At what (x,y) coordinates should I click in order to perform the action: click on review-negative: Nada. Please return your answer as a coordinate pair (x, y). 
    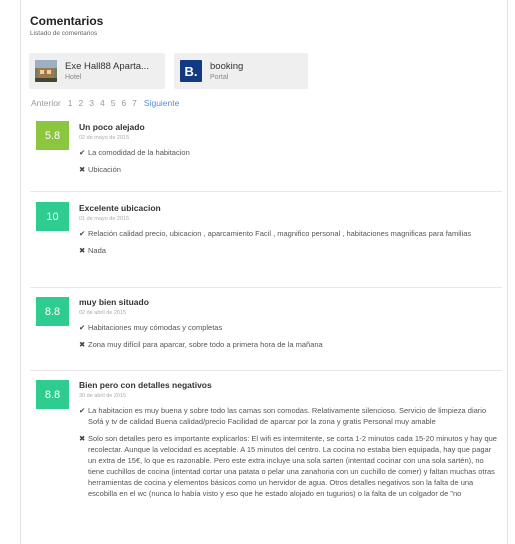
    Looking at the image, I should click on (97, 250).